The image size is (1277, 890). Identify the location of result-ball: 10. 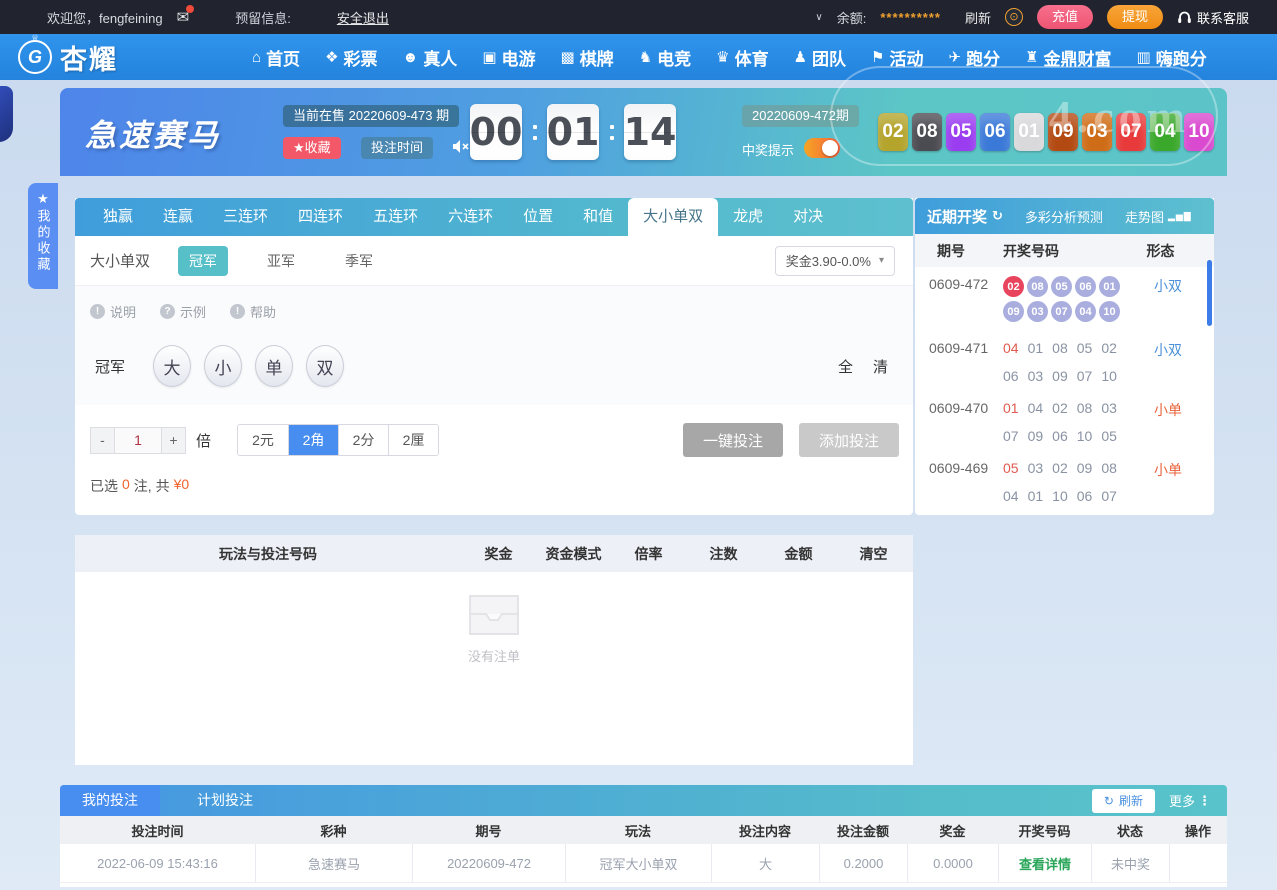
(1109, 311).